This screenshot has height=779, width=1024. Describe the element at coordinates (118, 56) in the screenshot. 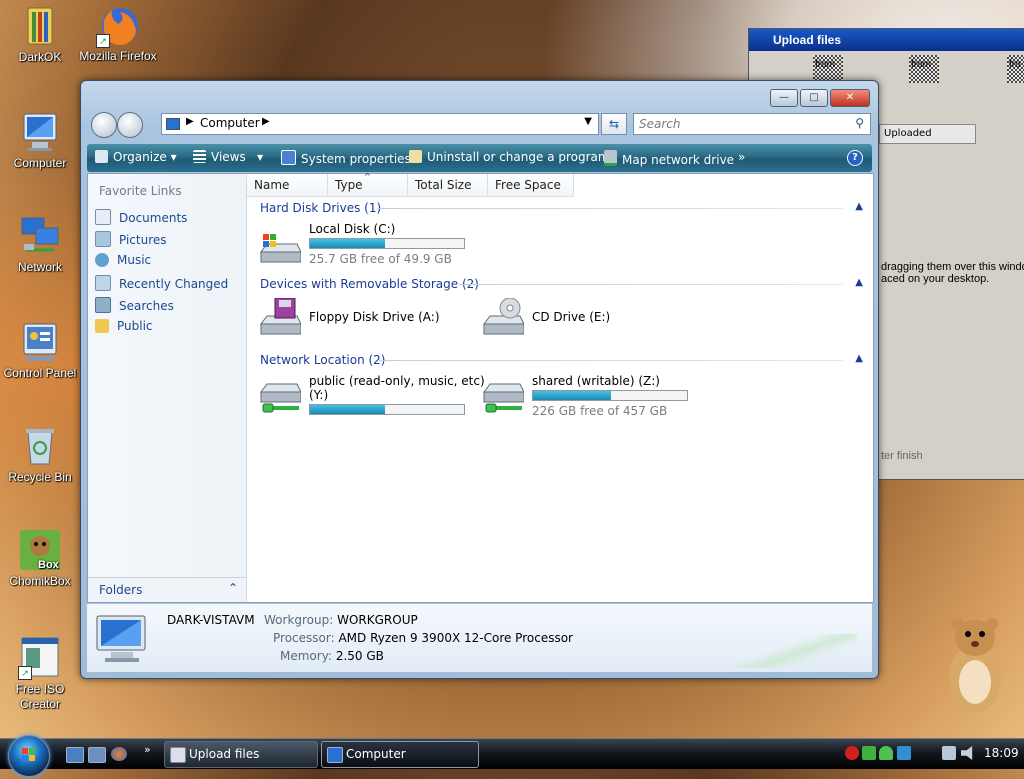

I see `desktop-icon-label: Mozilla Firefox` at that location.